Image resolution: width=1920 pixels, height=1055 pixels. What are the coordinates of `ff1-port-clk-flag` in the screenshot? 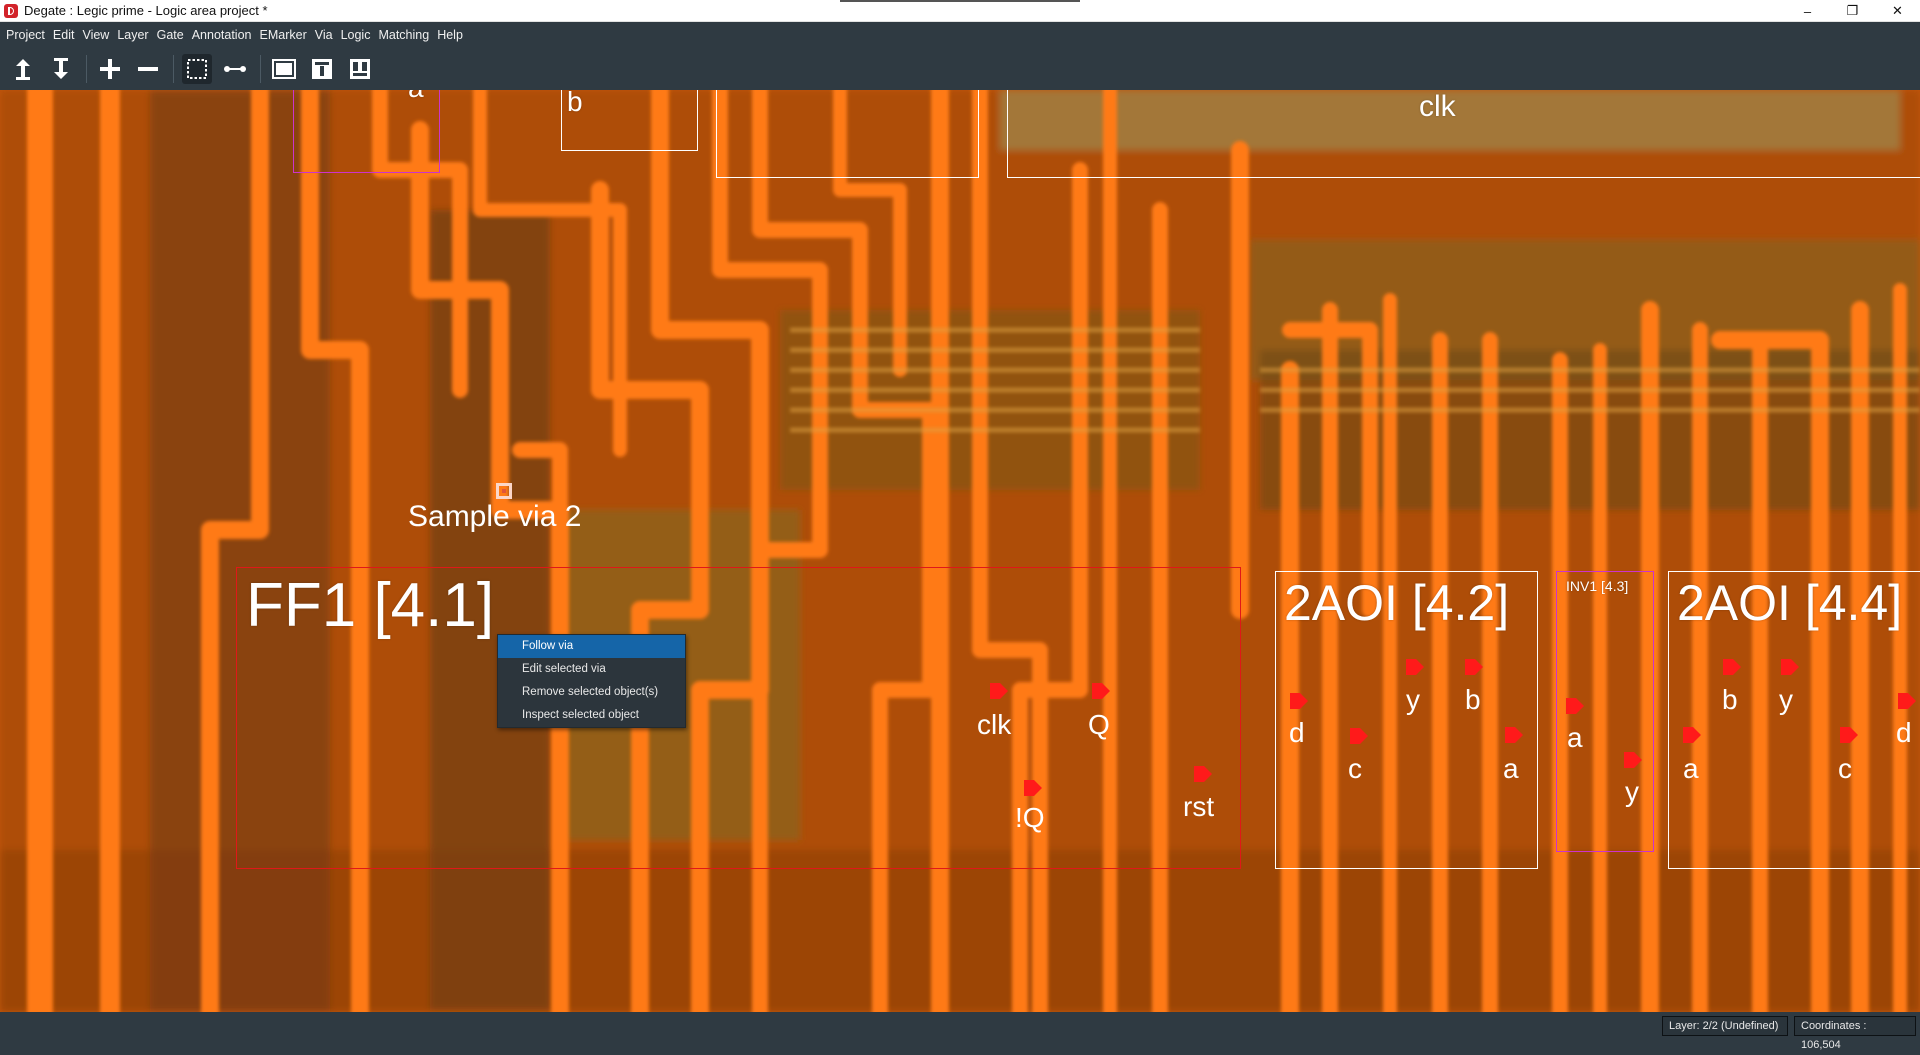 It's located at (999, 691).